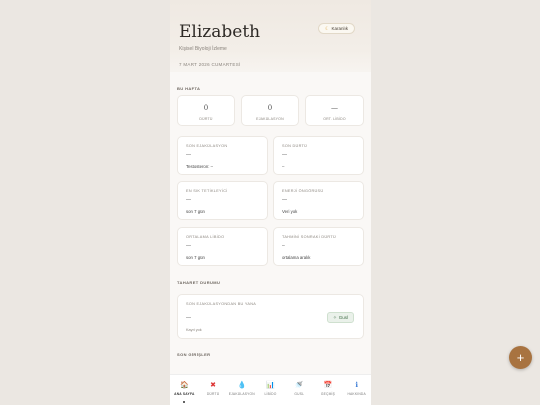  Describe the element at coordinates (318, 200) in the screenshot. I see `card-energy-forecast: ENERJİ ÖNGÖRÜSÜ — Veri yok` at that location.